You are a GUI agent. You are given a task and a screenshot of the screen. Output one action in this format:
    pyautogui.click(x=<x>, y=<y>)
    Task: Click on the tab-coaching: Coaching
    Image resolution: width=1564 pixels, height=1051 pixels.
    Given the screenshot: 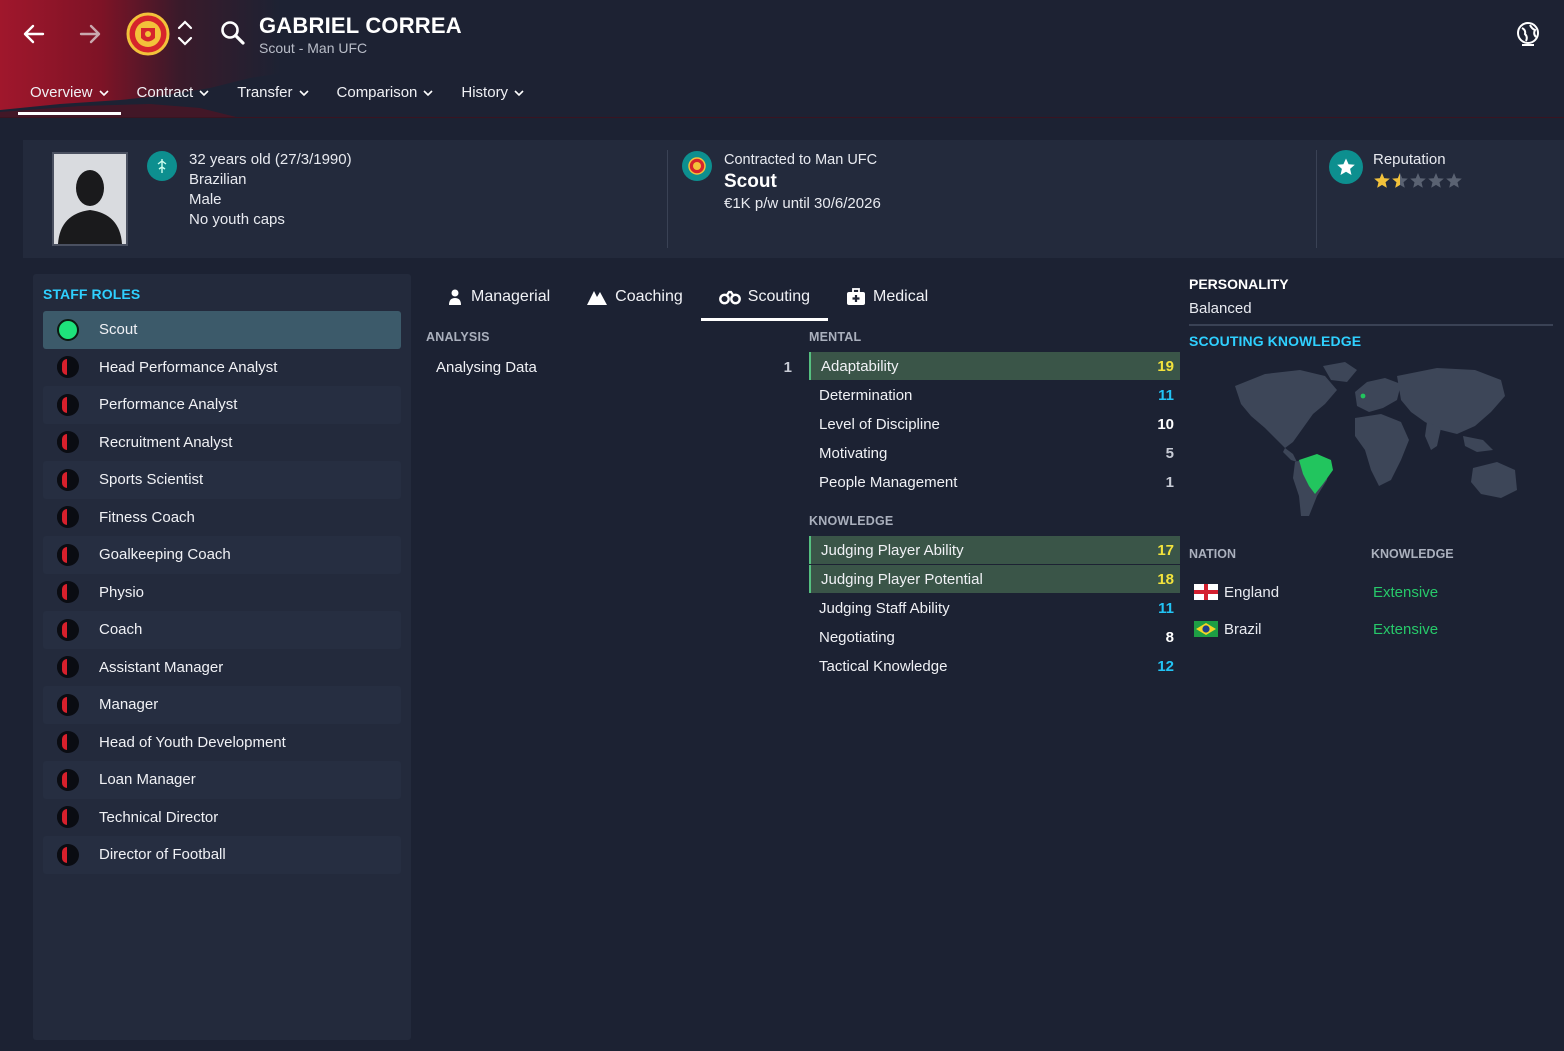 What is the action you would take?
    pyautogui.click(x=634, y=300)
    